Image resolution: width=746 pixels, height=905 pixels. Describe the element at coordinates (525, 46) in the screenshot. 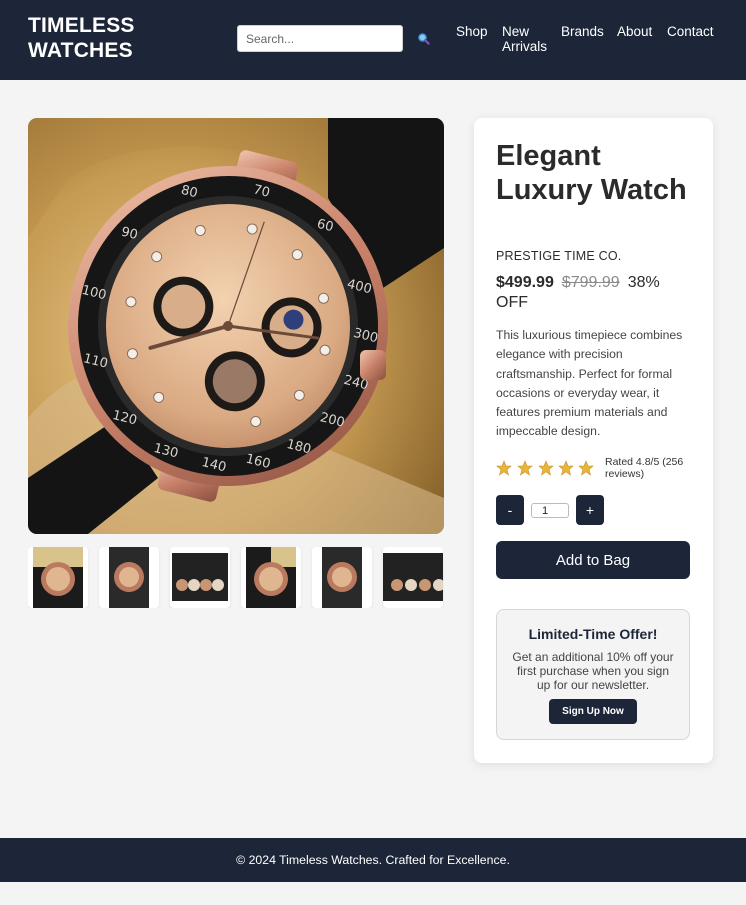

I see `nav-new-arrivals-line-2: Arrivals` at that location.